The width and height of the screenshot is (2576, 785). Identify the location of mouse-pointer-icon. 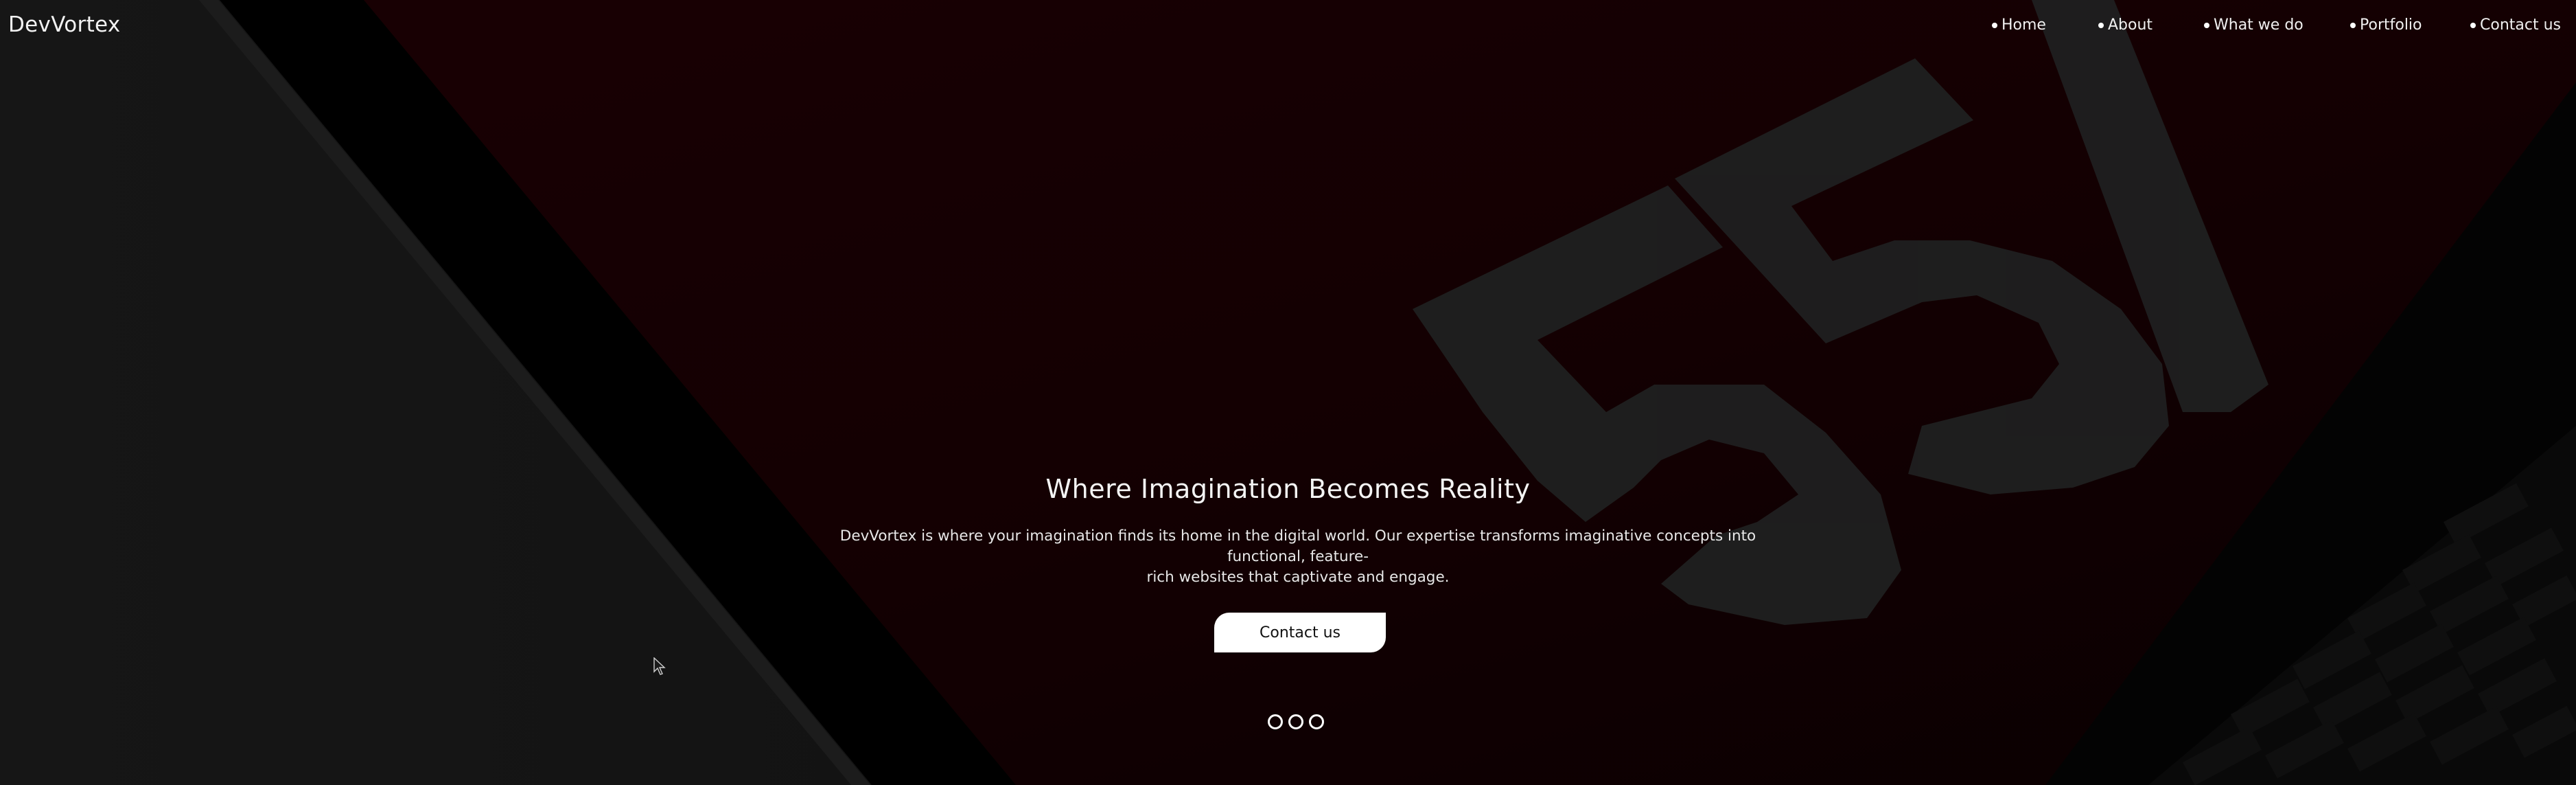
(659, 666).